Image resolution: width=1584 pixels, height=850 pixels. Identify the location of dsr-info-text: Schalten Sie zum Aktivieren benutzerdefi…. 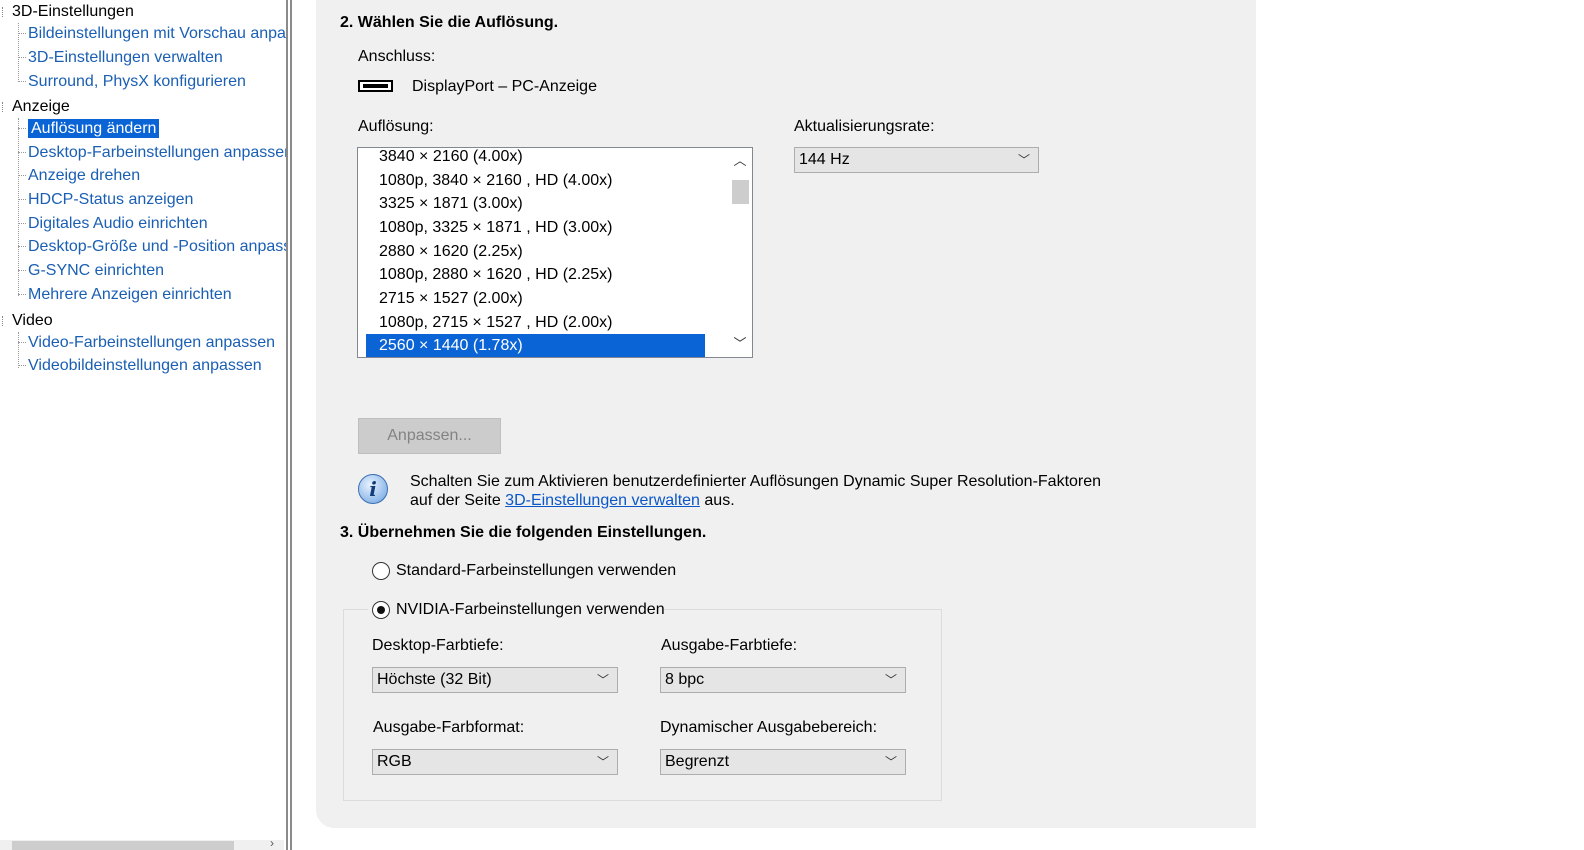
(756, 491).